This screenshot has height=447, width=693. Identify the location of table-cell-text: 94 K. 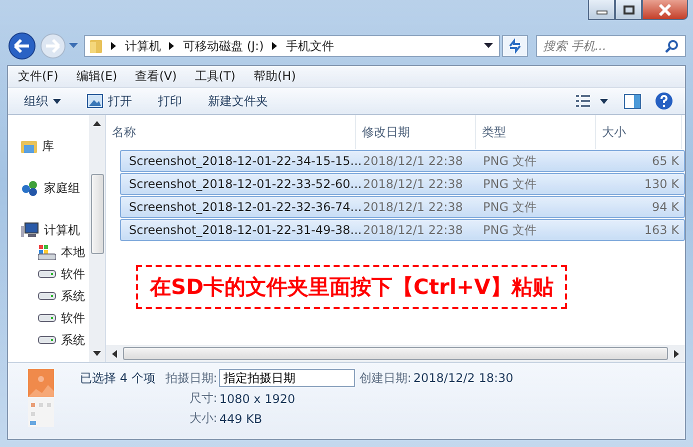
(665, 207).